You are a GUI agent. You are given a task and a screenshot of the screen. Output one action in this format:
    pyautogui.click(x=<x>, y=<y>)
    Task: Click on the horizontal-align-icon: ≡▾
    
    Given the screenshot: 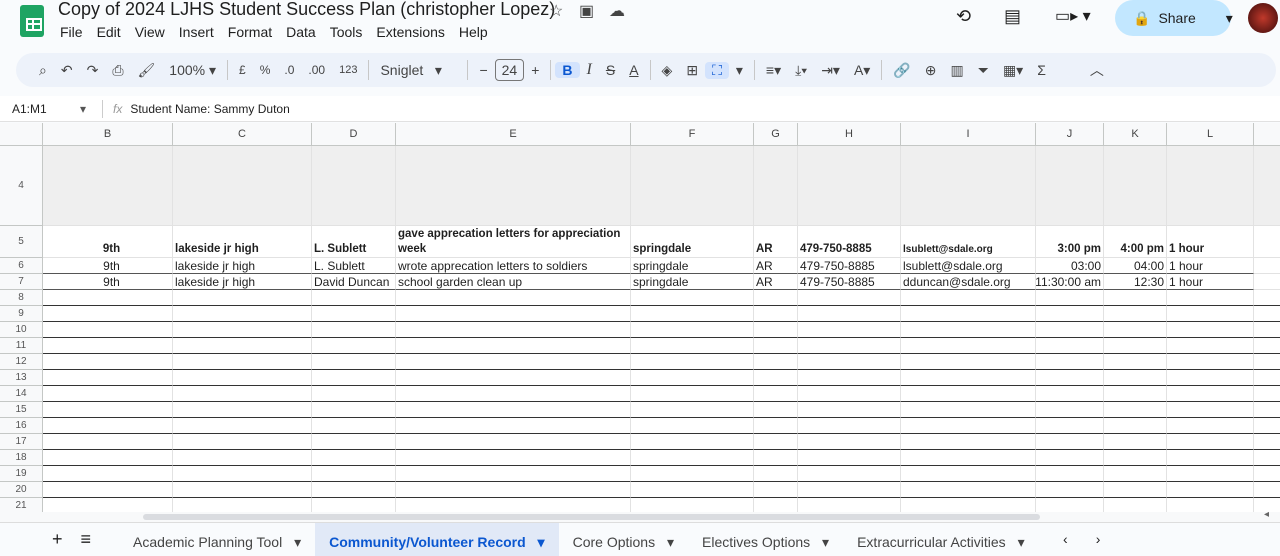 What is the action you would take?
    pyautogui.click(x=773, y=70)
    